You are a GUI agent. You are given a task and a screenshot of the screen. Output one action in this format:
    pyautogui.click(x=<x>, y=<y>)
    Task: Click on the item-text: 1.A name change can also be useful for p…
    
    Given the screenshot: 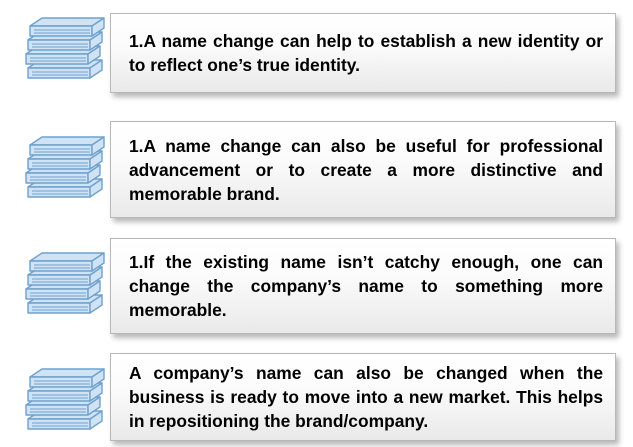 What is the action you would take?
    pyautogui.click(x=366, y=169)
    